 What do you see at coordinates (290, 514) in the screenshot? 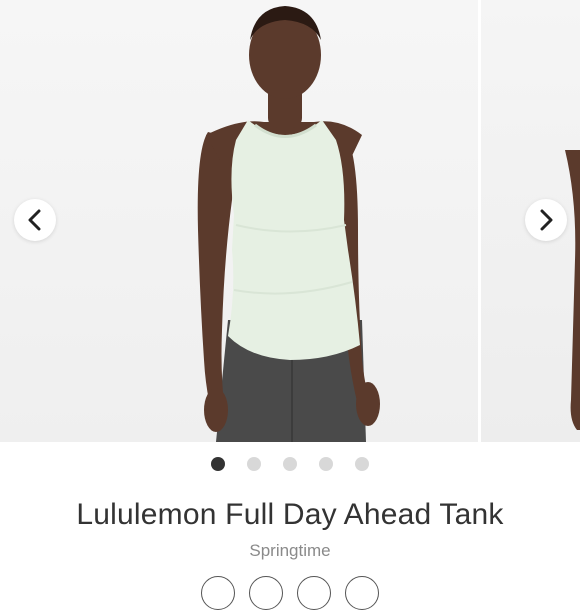
I see `product-title: Lululemon Full Day Ahead Tank` at bounding box center [290, 514].